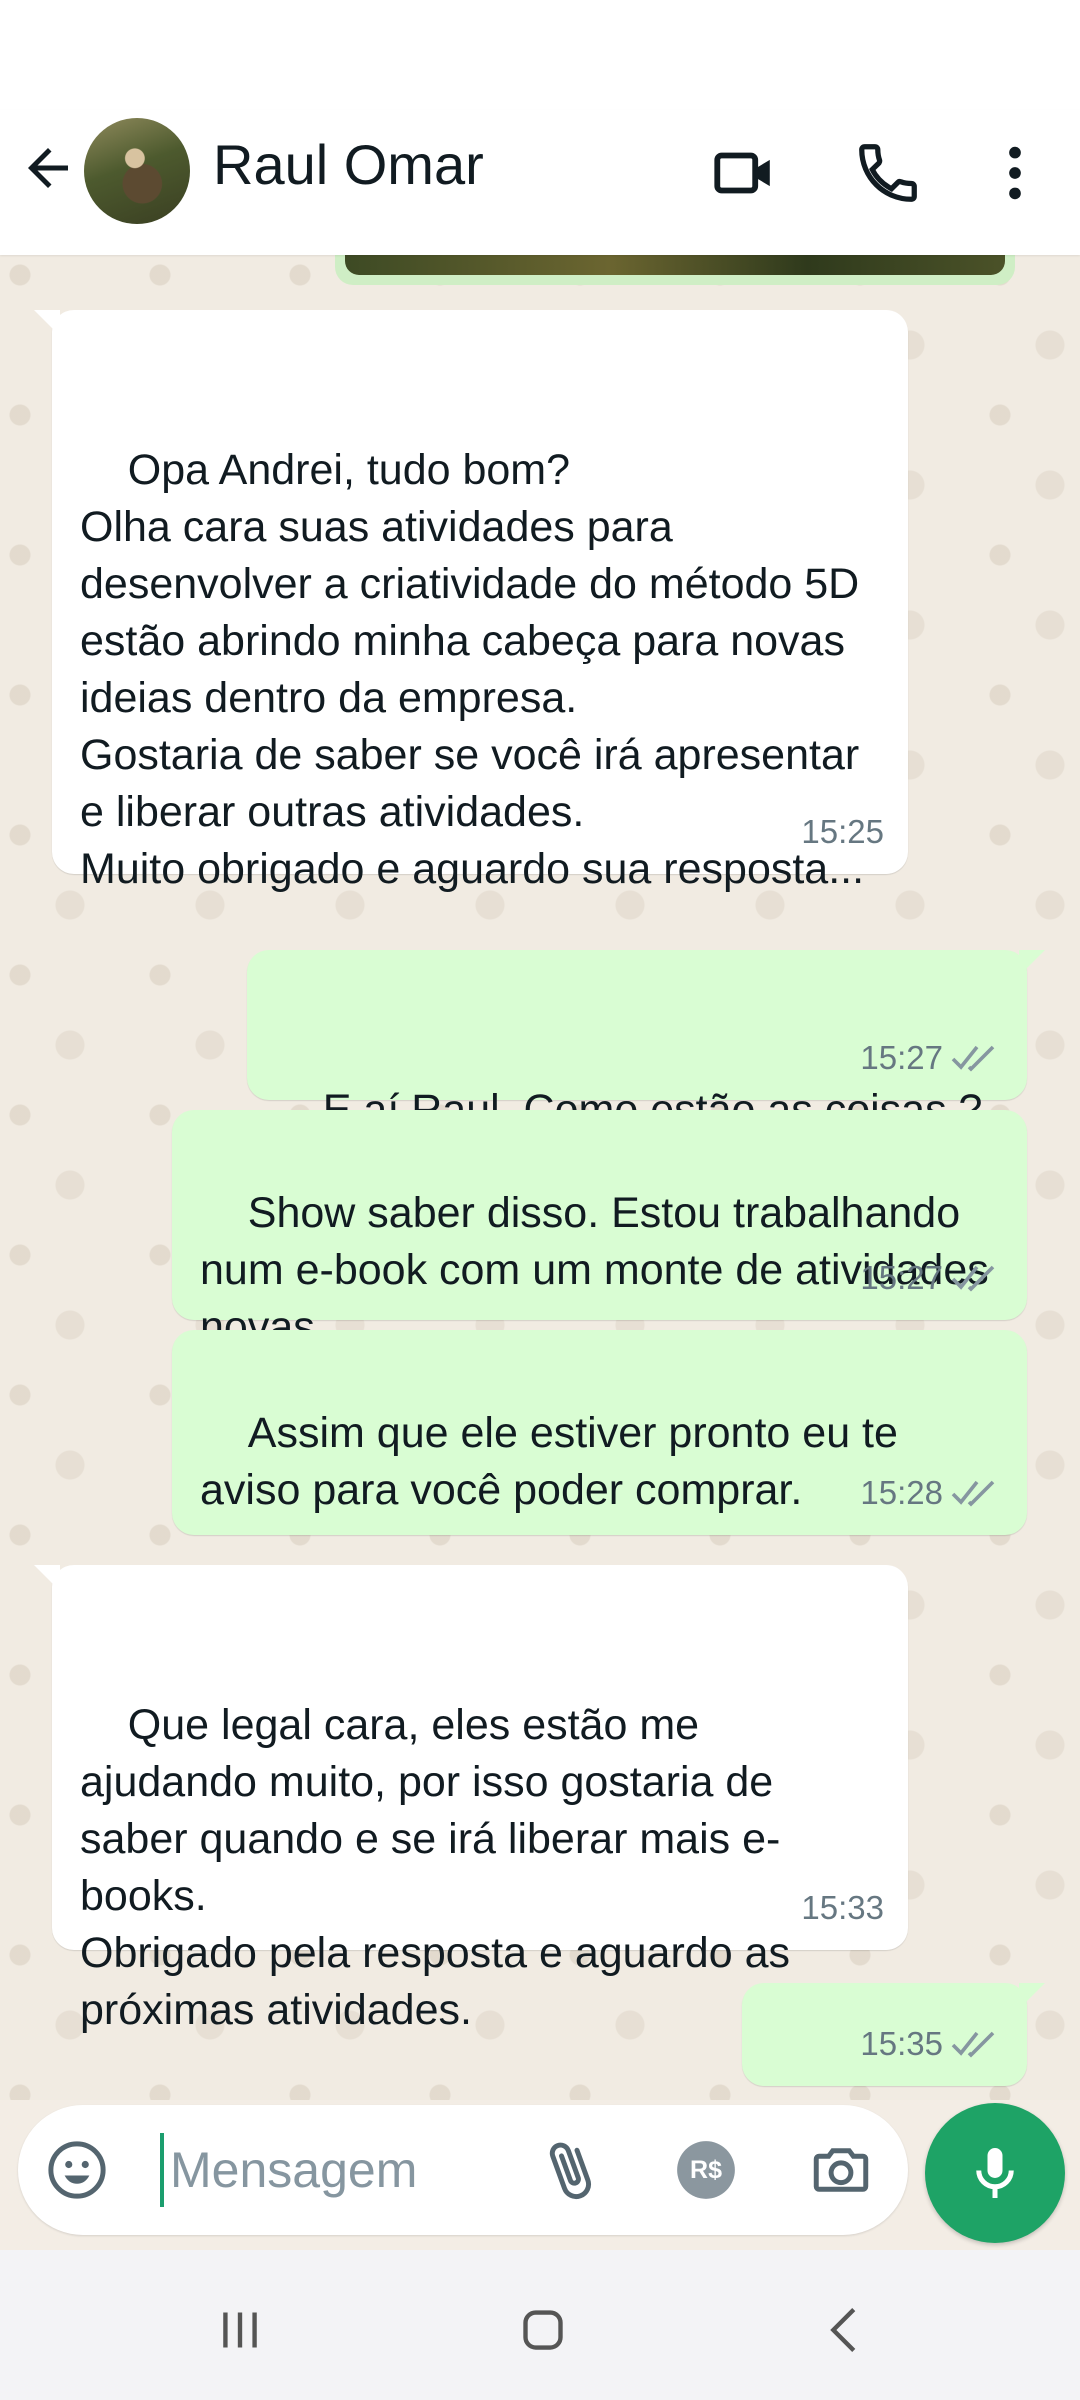 Image resolution: width=1080 pixels, height=2400 pixels. I want to click on voice-message-button, so click(995, 2173).